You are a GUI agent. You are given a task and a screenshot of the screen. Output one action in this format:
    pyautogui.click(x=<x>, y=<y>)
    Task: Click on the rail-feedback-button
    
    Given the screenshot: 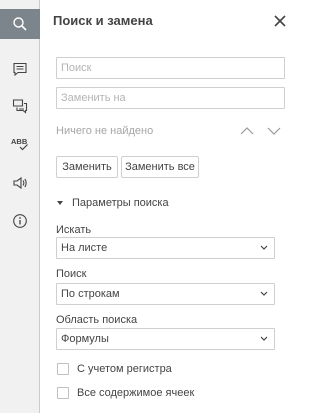 What is the action you would take?
    pyautogui.click(x=20, y=183)
    